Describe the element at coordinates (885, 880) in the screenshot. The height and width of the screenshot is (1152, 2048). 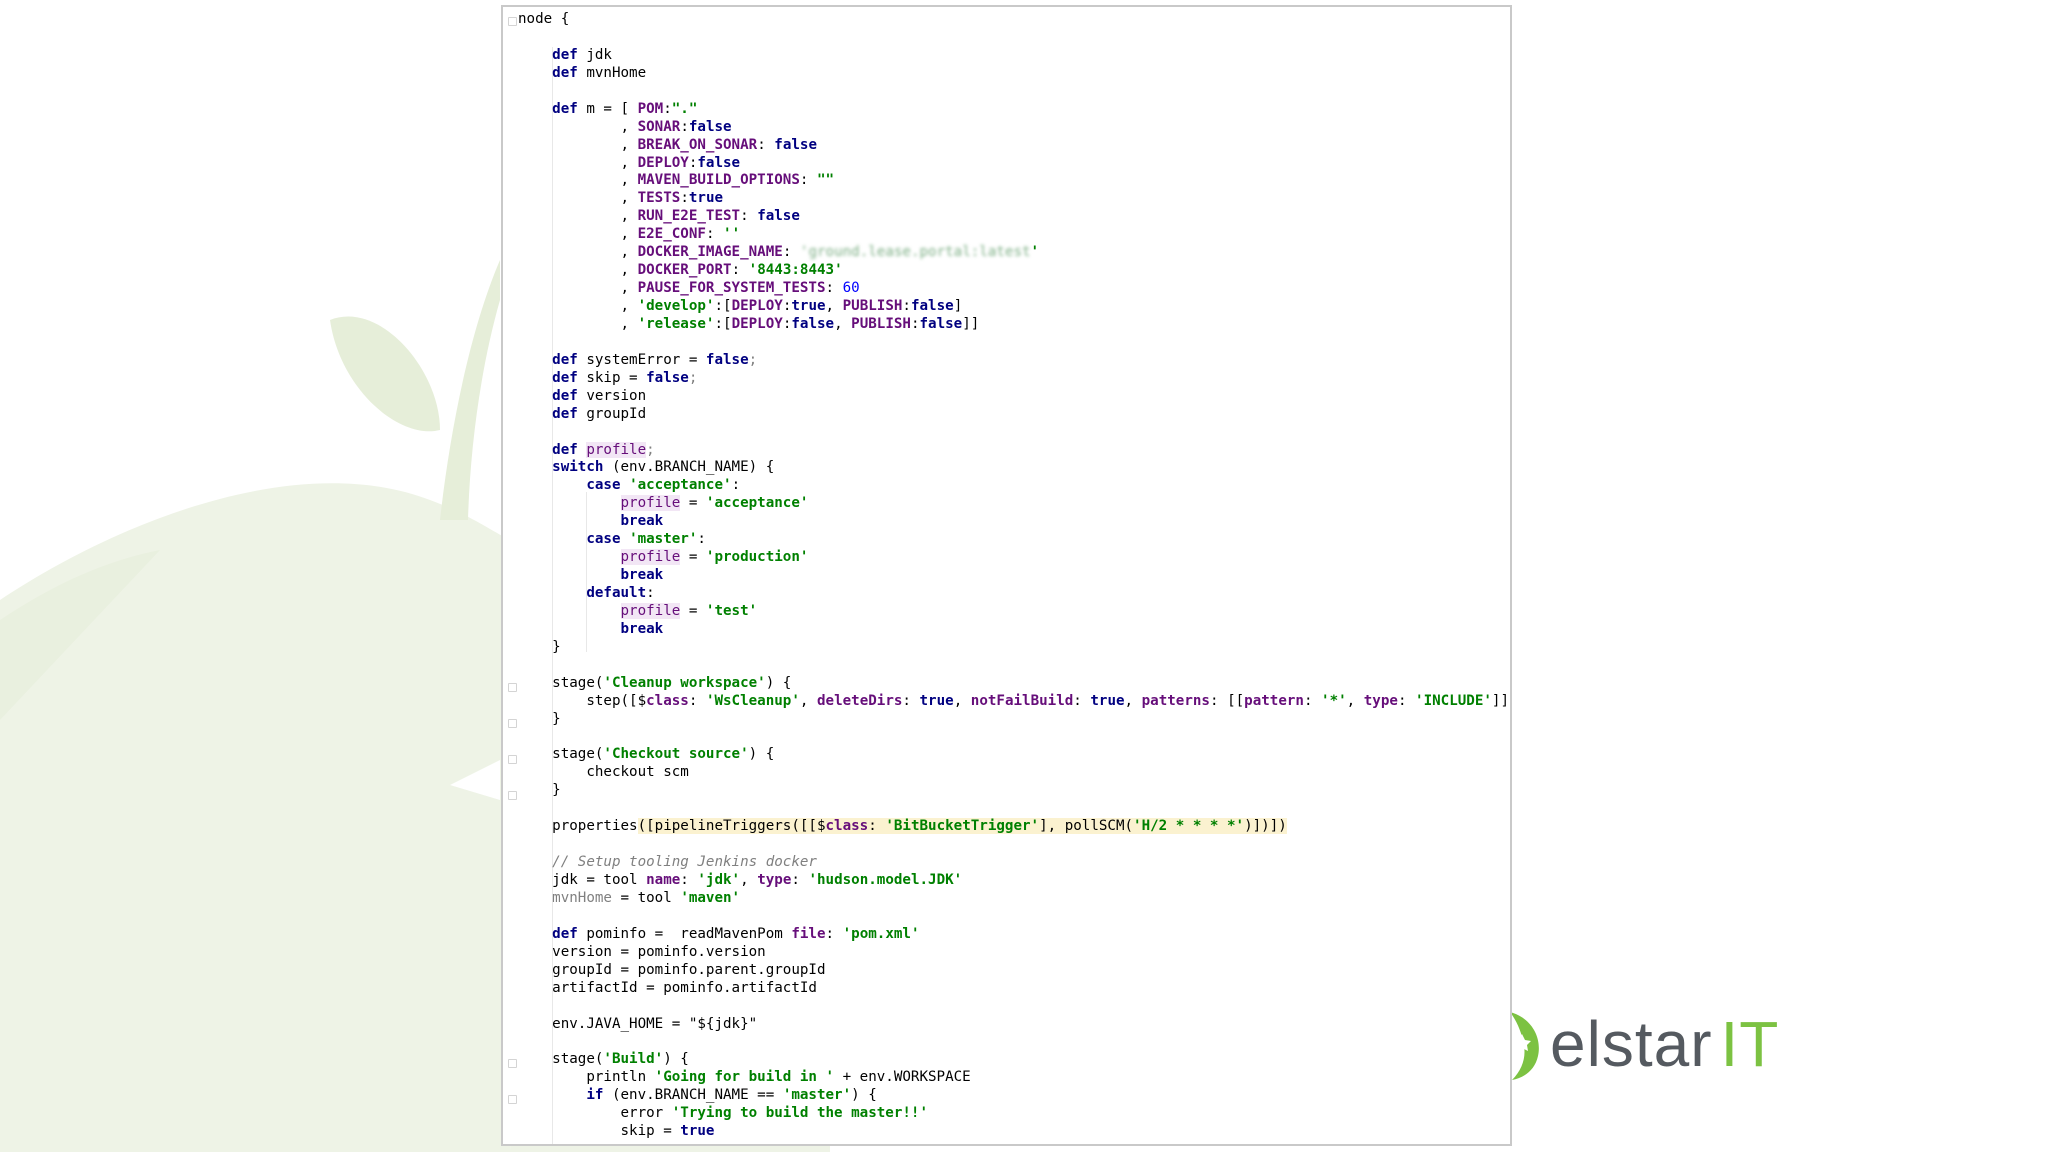
I see `code-string: 'hudson.model.JDK'` at that location.